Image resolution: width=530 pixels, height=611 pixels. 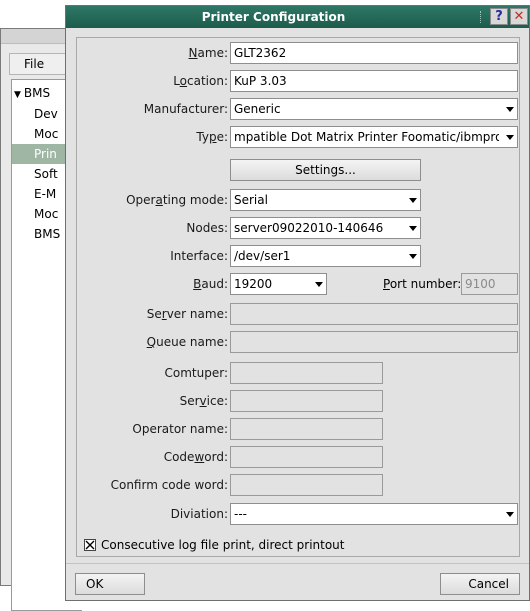 What do you see at coordinates (273, 17) in the screenshot?
I see `dialog-title: Printer Configuration` at bounding box center [273, 17].